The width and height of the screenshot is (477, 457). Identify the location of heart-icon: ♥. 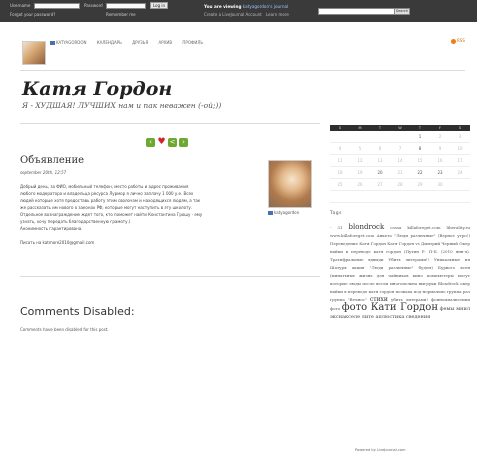
(161, 142).